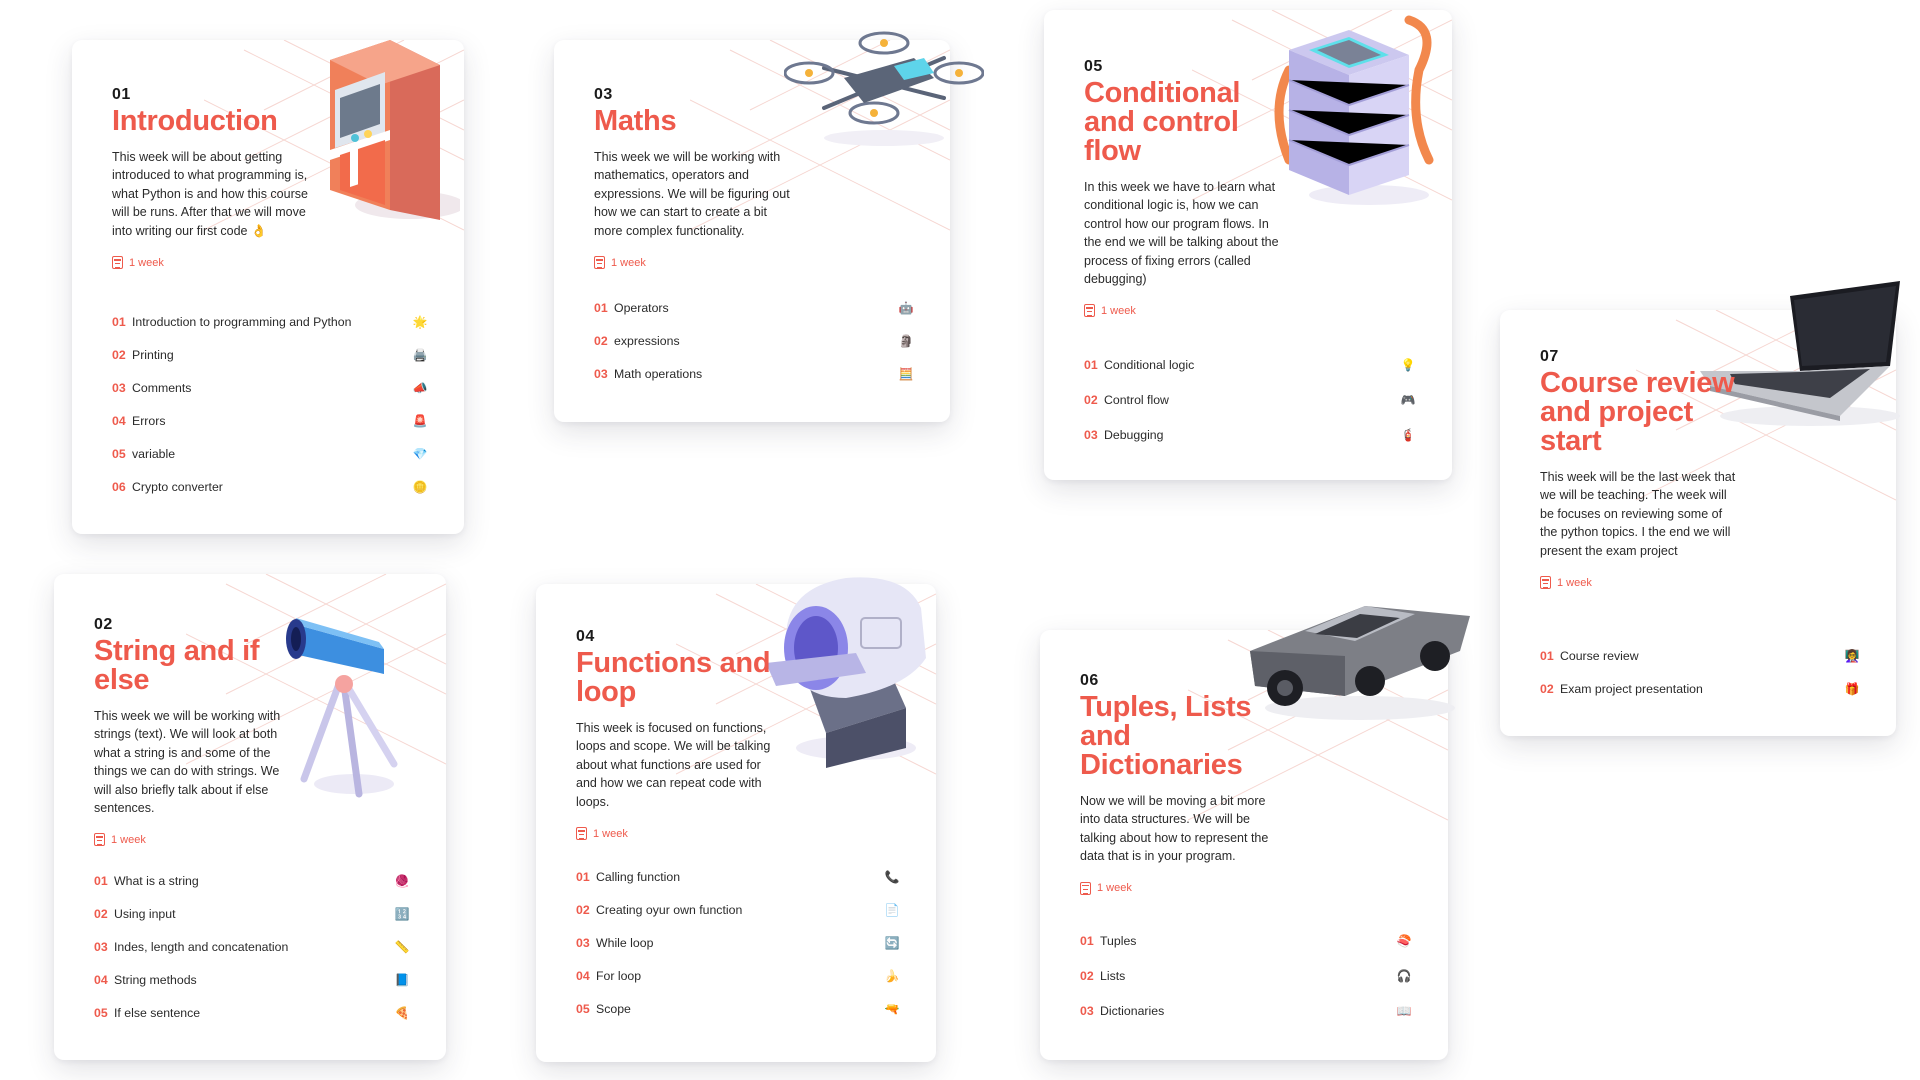 The width and height of the screenshot is (1920, 1080). I want to click on lesson-item: 03 Indes, length and concatenation 📏, so click(252, 946).